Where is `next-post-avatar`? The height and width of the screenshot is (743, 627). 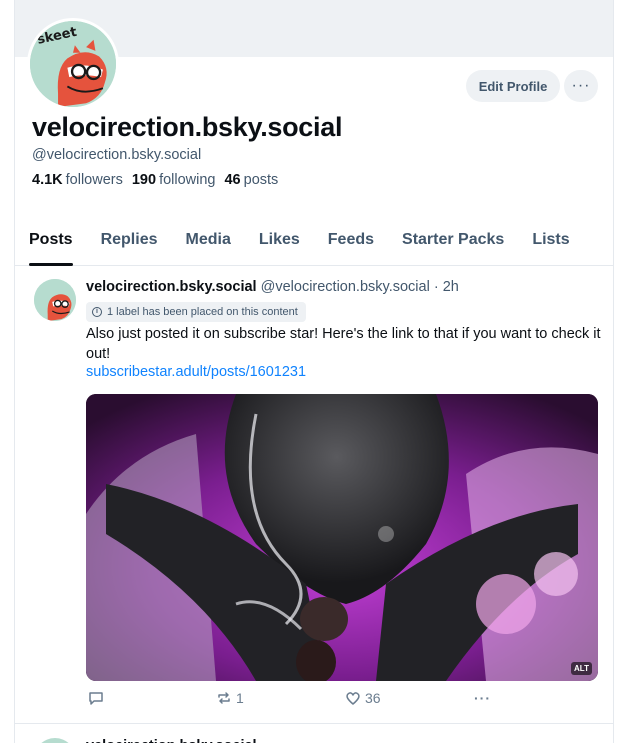 next-post-avatar is located at coordinates (55, 740).